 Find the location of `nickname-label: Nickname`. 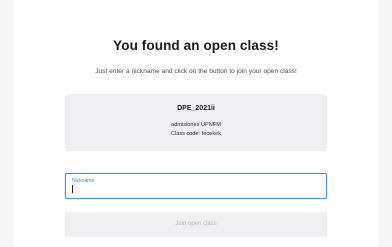

nickname-label: Nickname is located at coordinates (83, 181).